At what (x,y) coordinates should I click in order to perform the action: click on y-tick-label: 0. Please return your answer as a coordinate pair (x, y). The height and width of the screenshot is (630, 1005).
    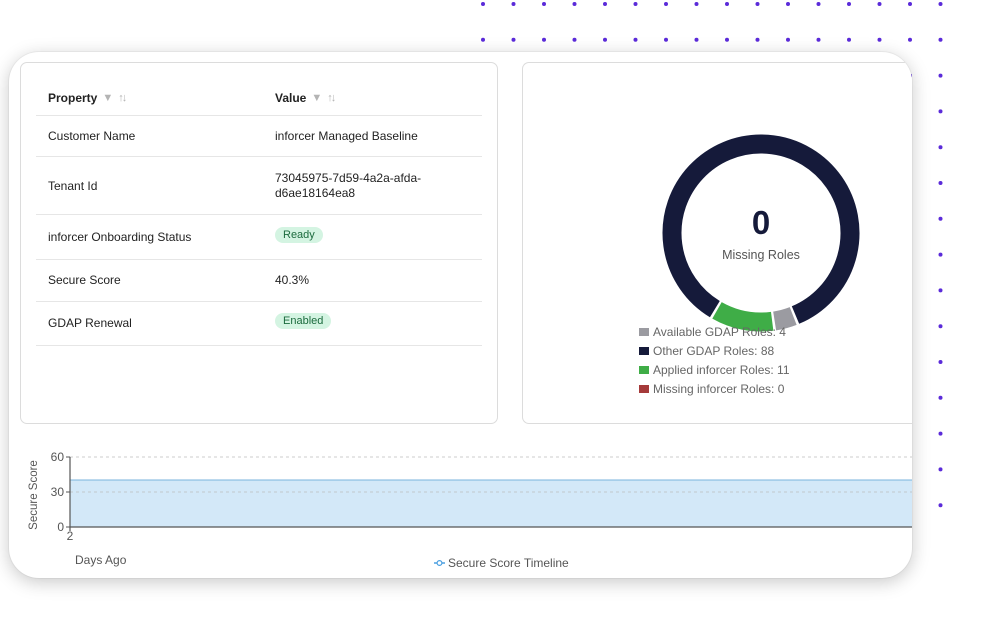
    Looking at the image, I should click on (60, 527).